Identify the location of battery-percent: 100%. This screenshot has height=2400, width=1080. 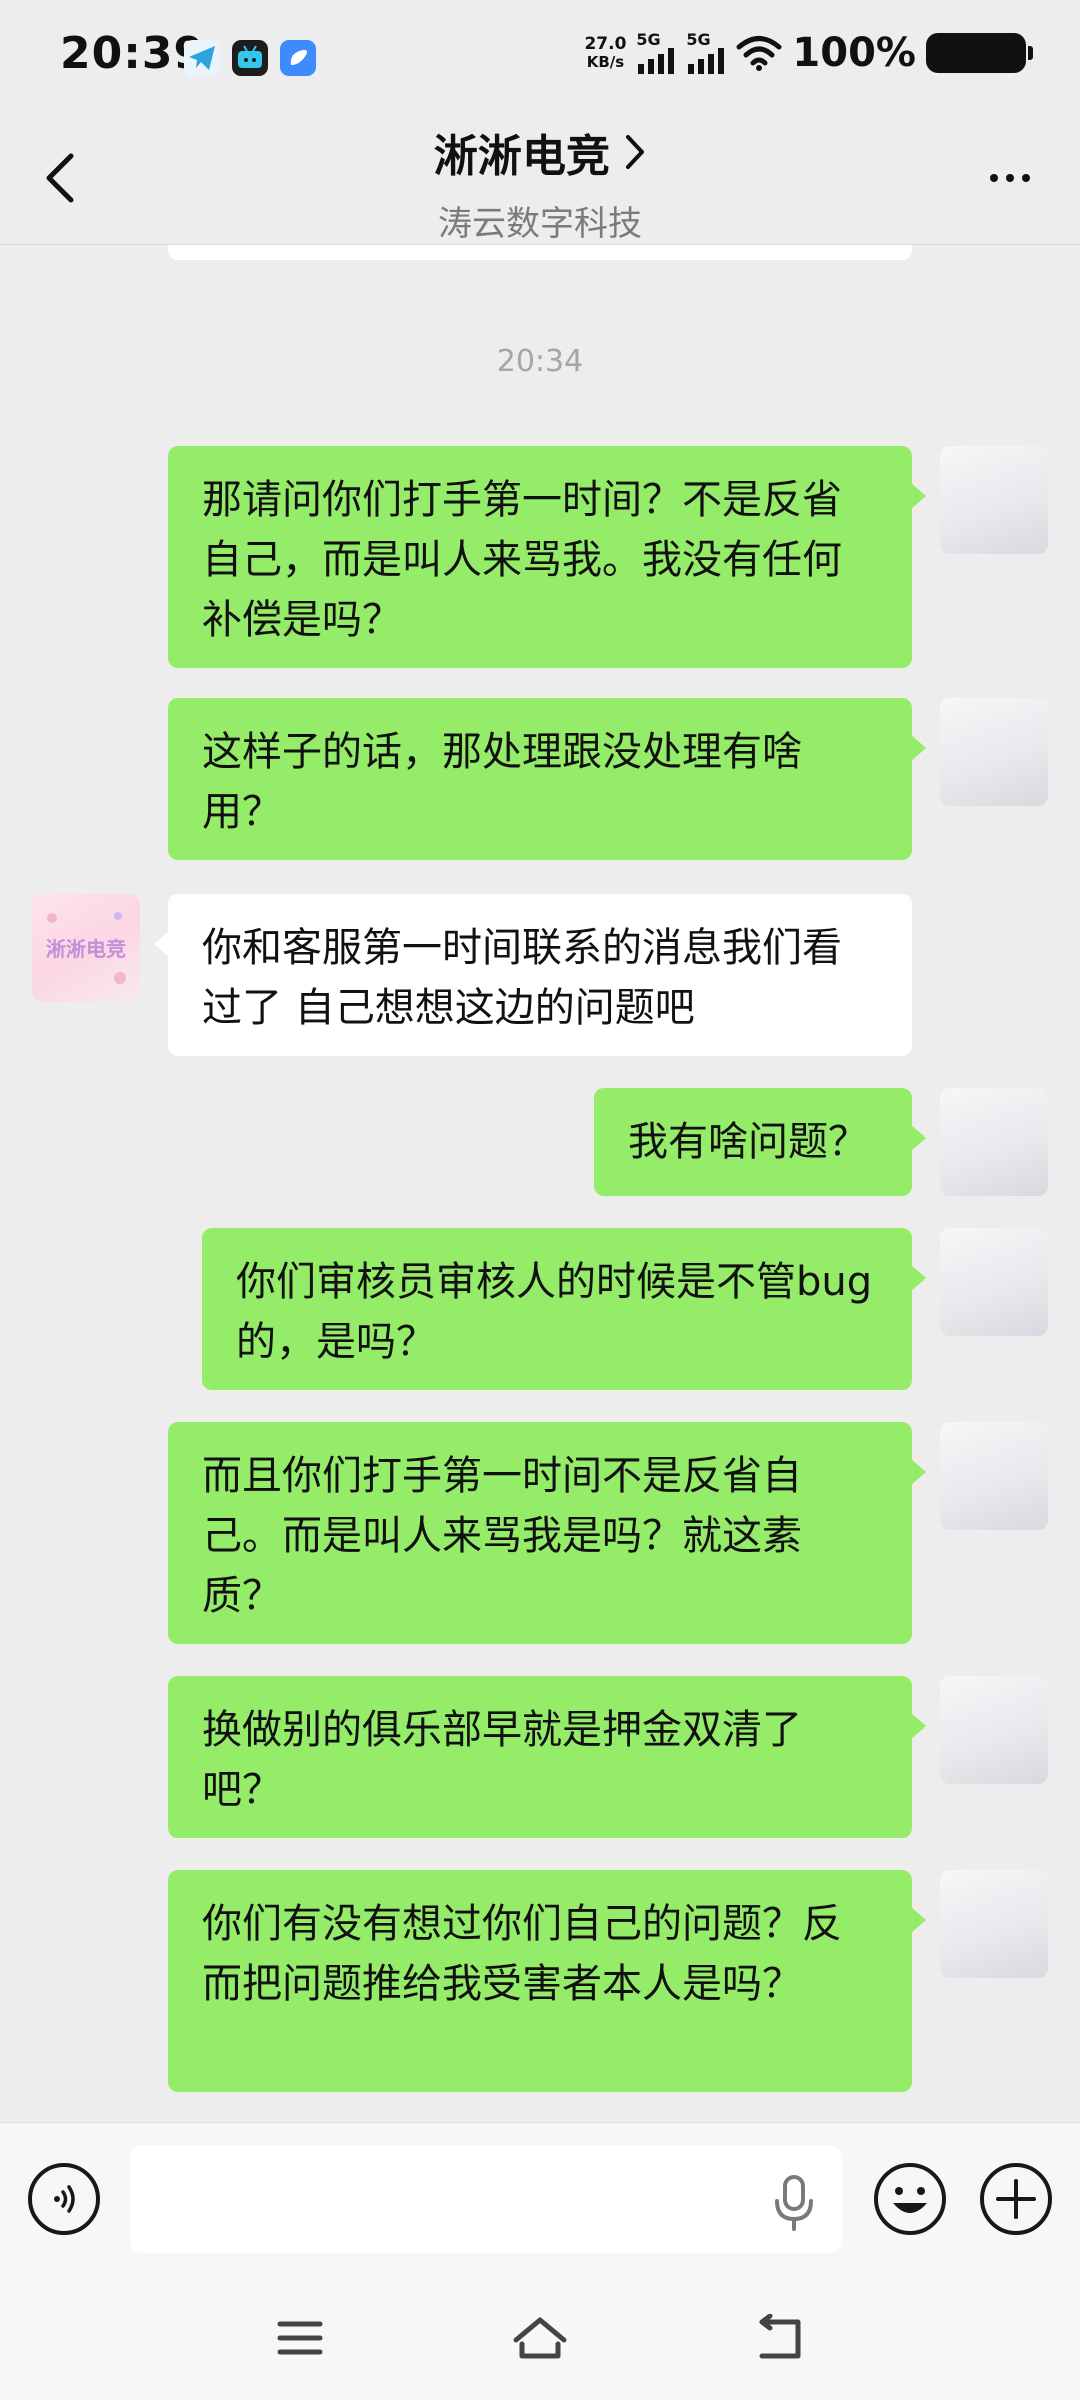
(854, 53).